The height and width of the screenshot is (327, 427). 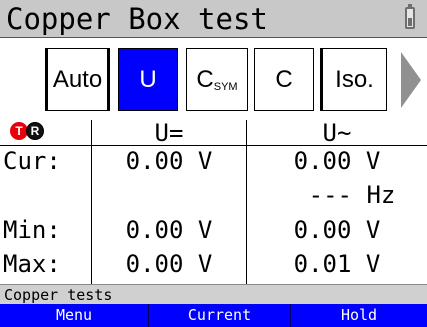 I want to click on row-label-min: Min:, so click(x=32, y=230).